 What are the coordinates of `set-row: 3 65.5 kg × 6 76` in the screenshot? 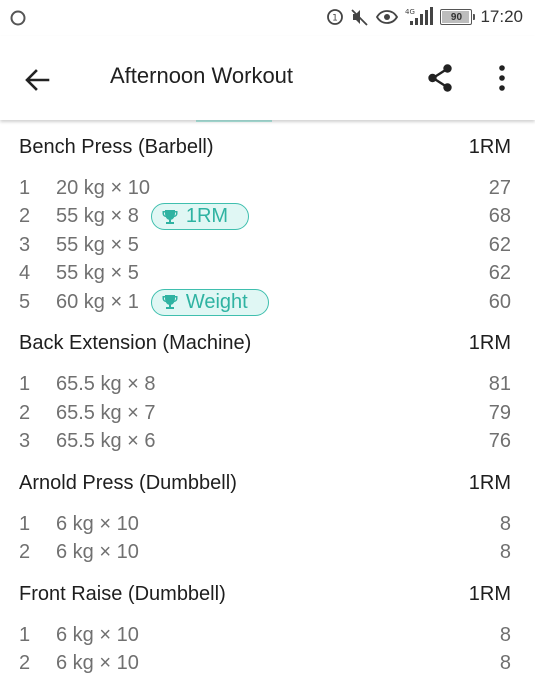 It's located at (267, 442).